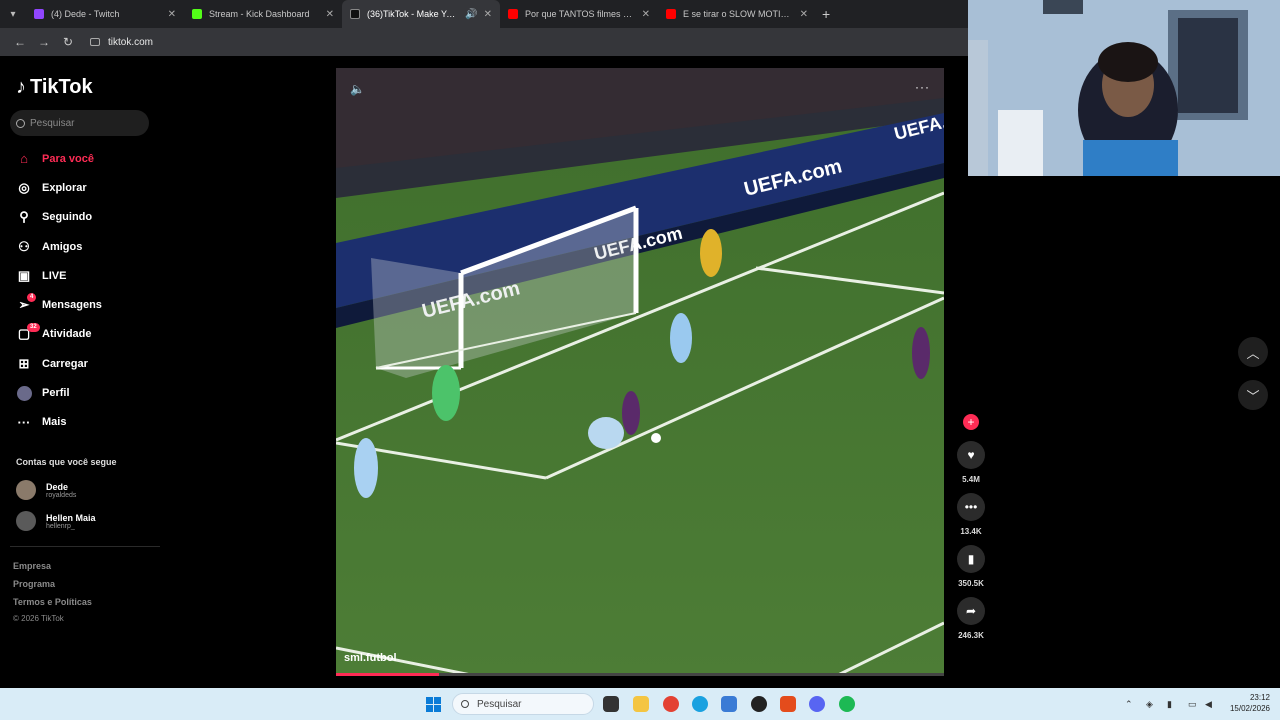  Describe the element at coordinates (131, 42) in the screenshot. I see `url-text: tiktok.com` at that location.